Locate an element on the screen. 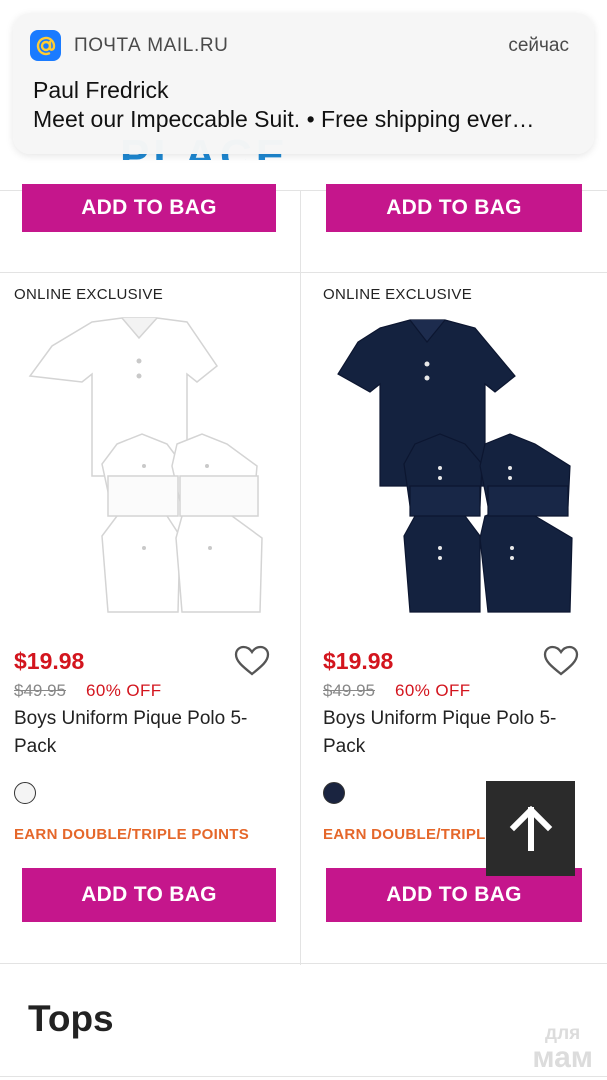 This screenshot has width=607, height=1080. watermark-logo: для мам is located at coordinates (562, 1048).